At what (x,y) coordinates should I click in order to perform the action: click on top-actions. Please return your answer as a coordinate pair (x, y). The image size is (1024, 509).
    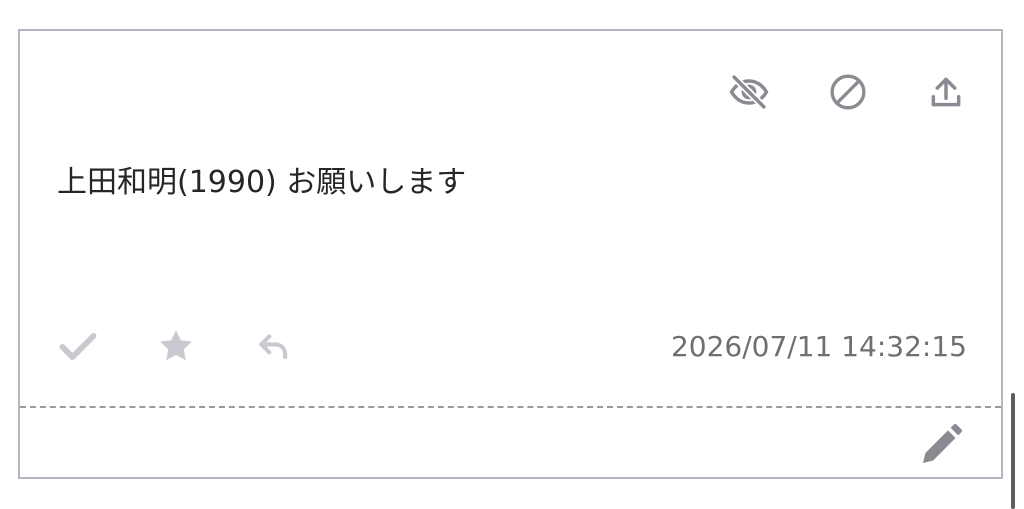
    Looking at the image, I should click on (512, 92).